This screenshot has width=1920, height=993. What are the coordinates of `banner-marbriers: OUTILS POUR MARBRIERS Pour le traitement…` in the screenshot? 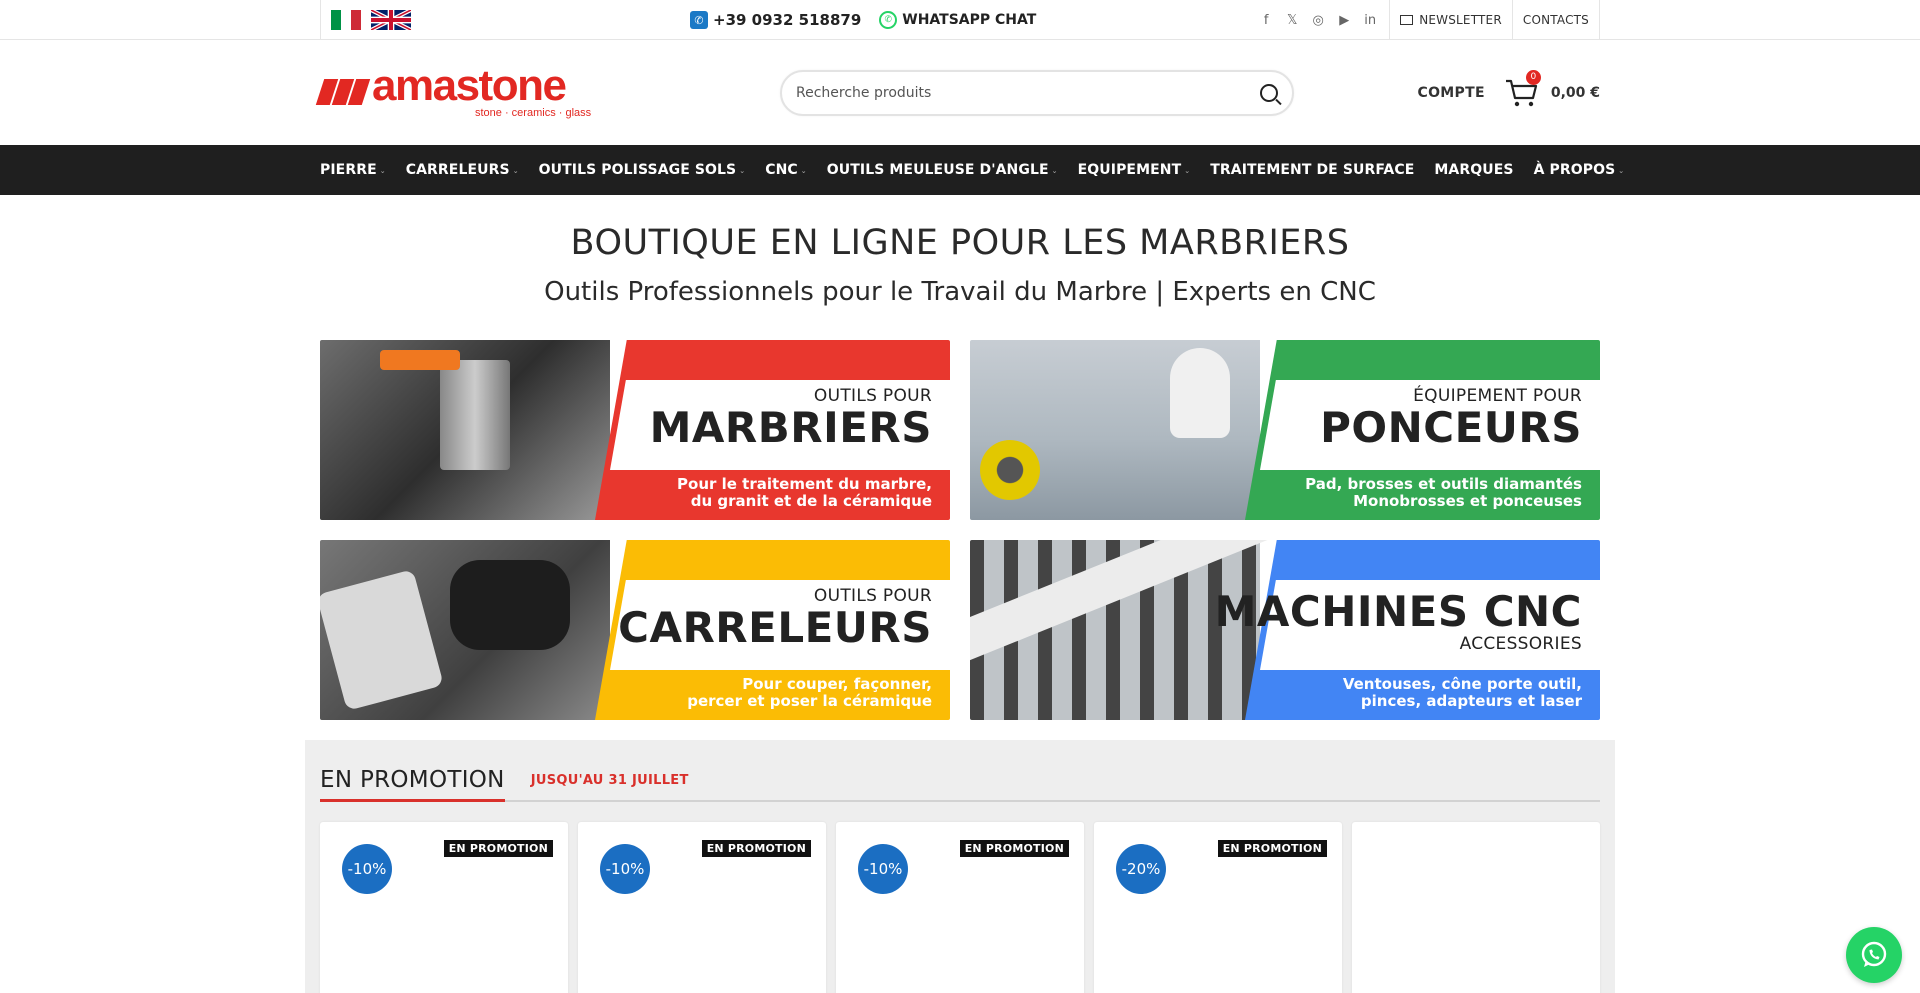 It's located at (635, 430).